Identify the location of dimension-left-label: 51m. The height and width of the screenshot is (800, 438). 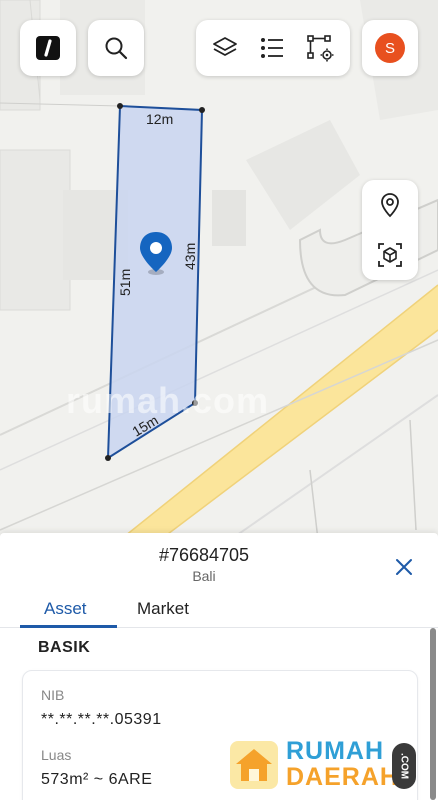
(125, 282).